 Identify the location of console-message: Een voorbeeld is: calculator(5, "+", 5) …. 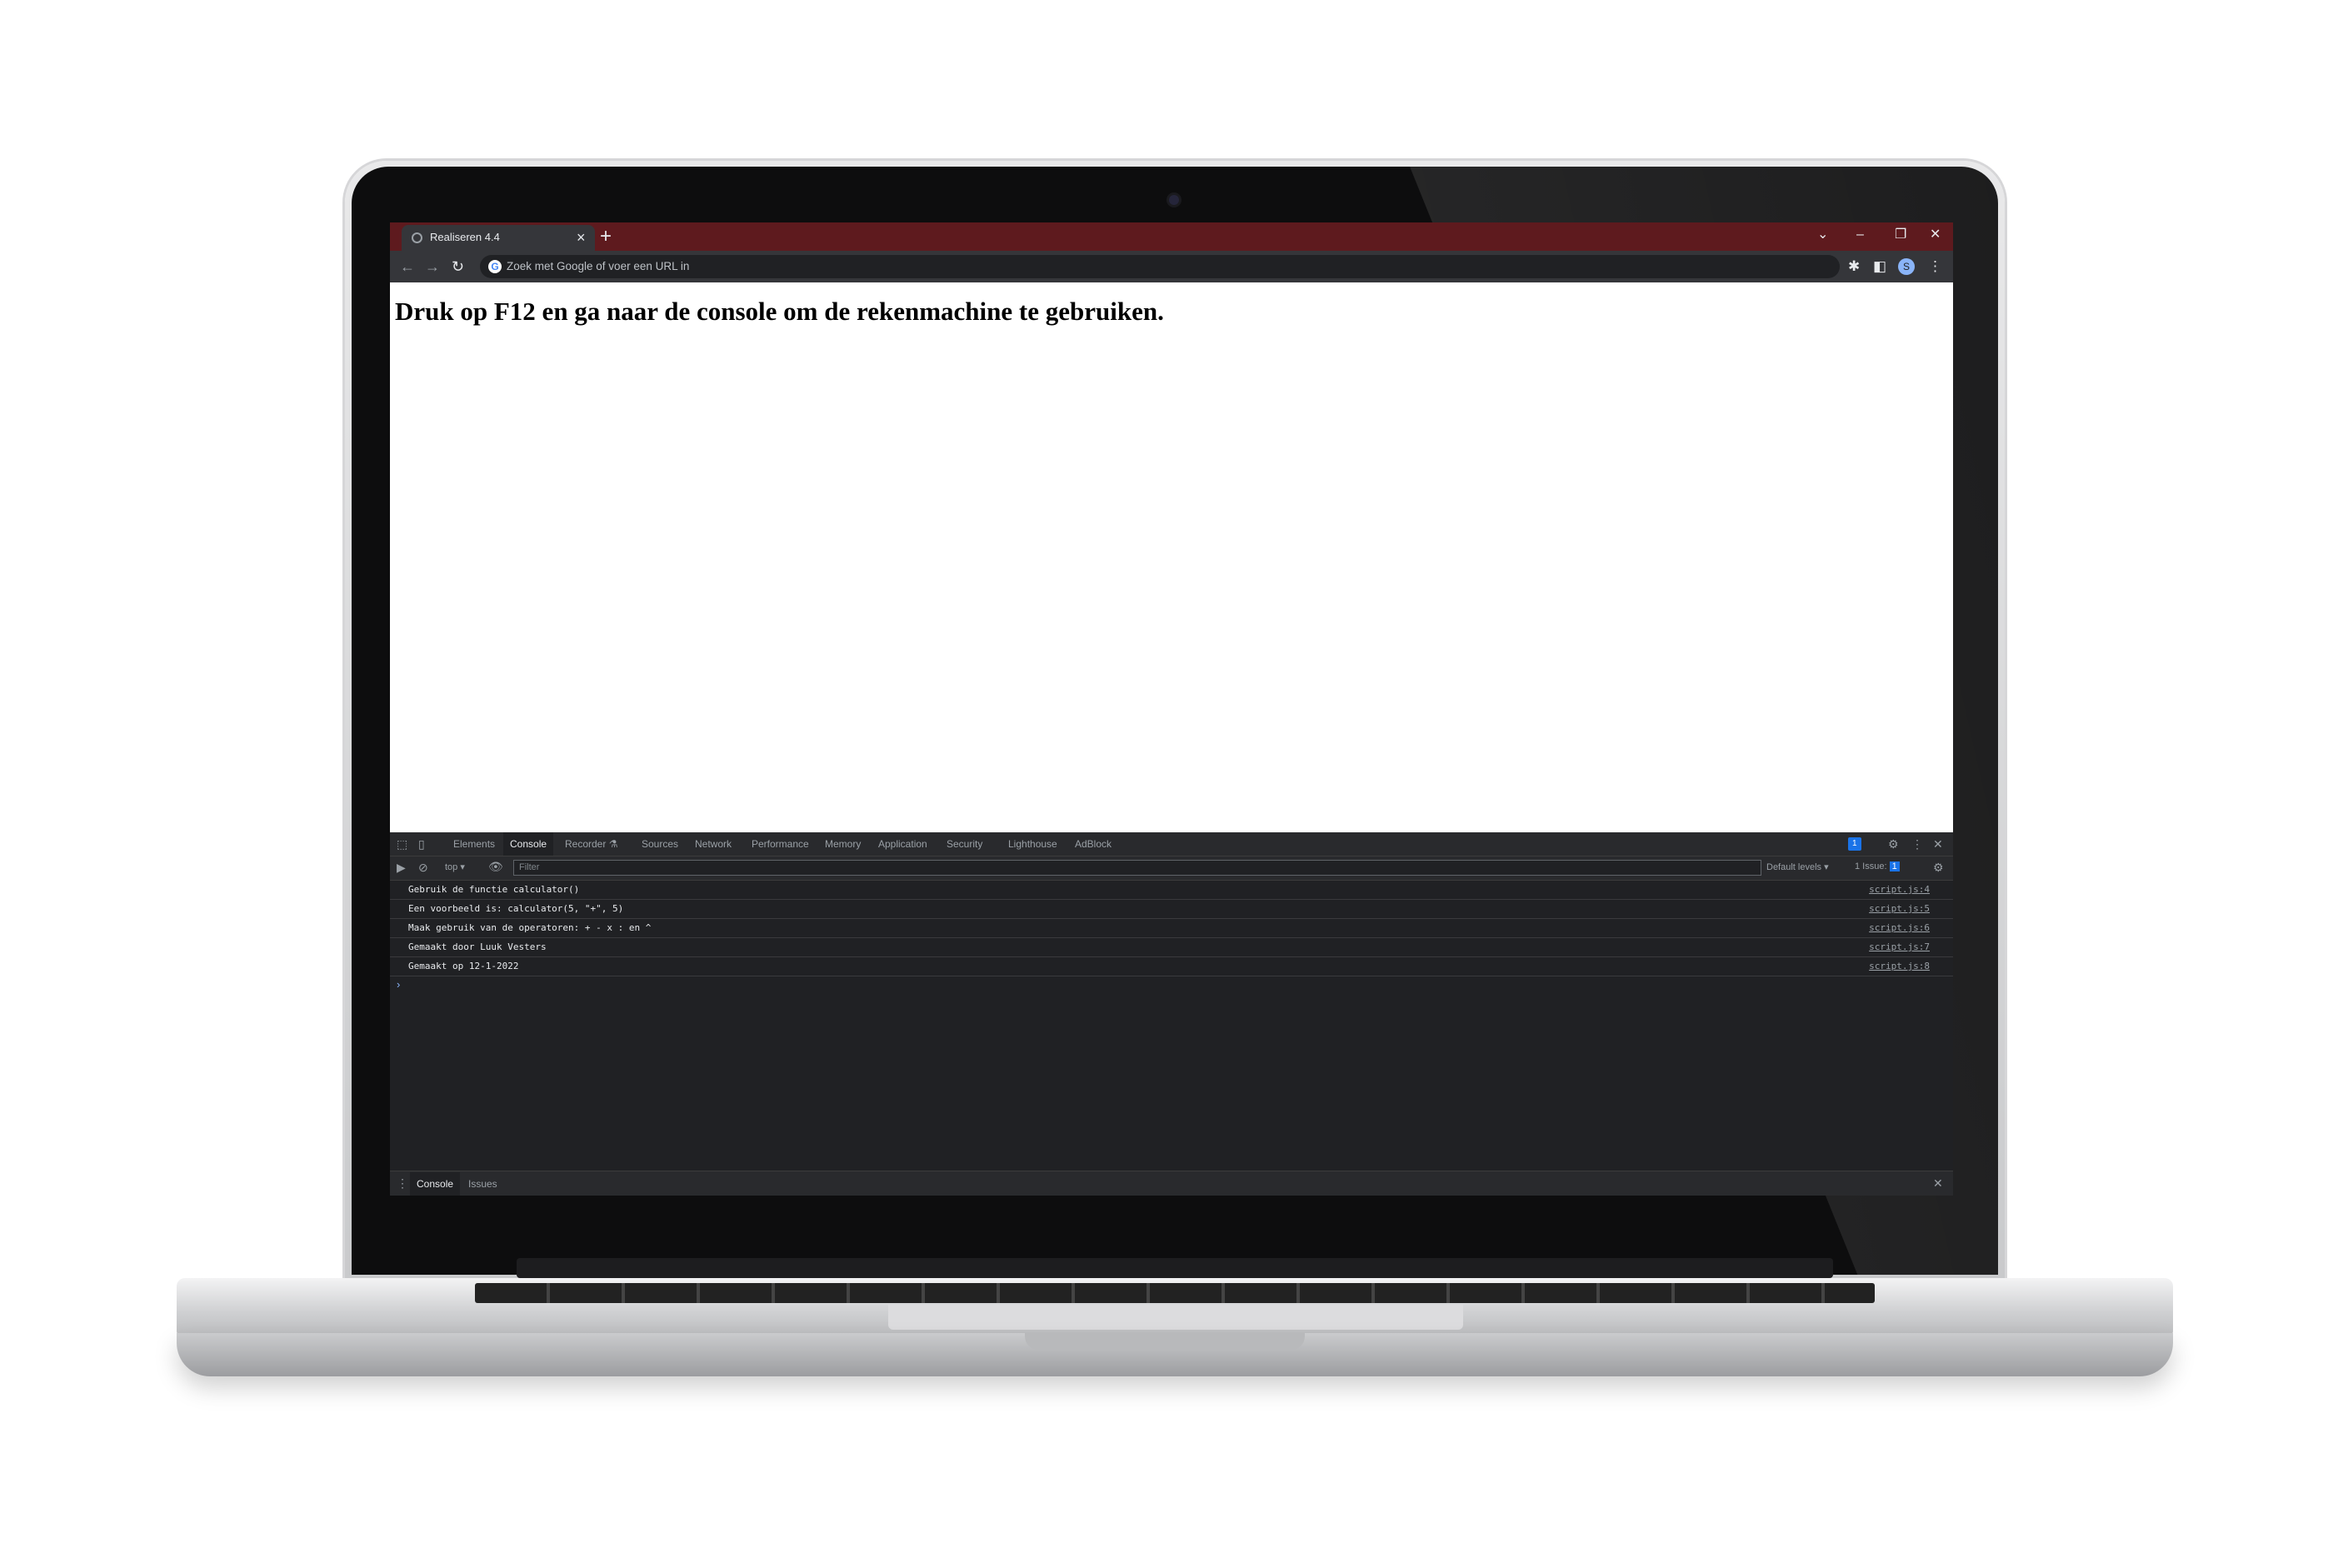
(1171, 909).